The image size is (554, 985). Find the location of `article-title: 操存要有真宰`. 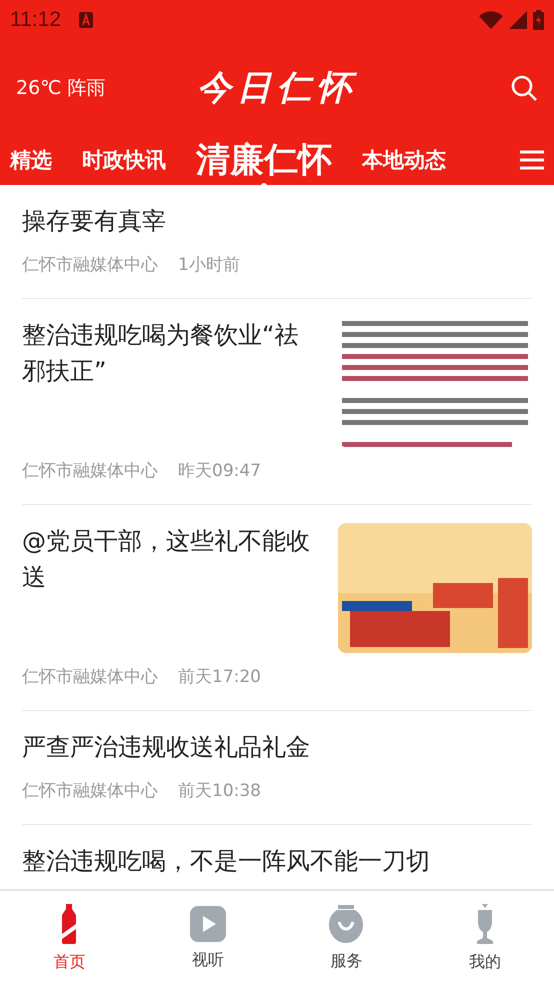

article-title: 操存要有真宰 is located at coordinates (277, 221).